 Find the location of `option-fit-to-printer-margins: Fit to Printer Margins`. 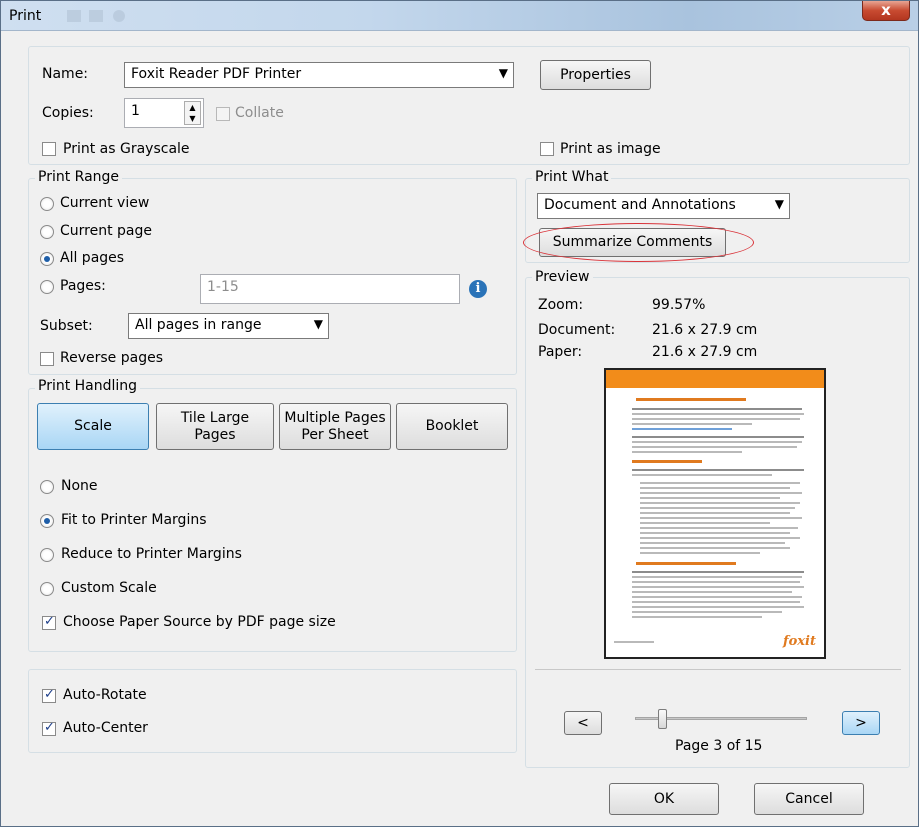

option-fit-to-printer-margins: Fit to Printer Margins is located at coordinates (134, 520).